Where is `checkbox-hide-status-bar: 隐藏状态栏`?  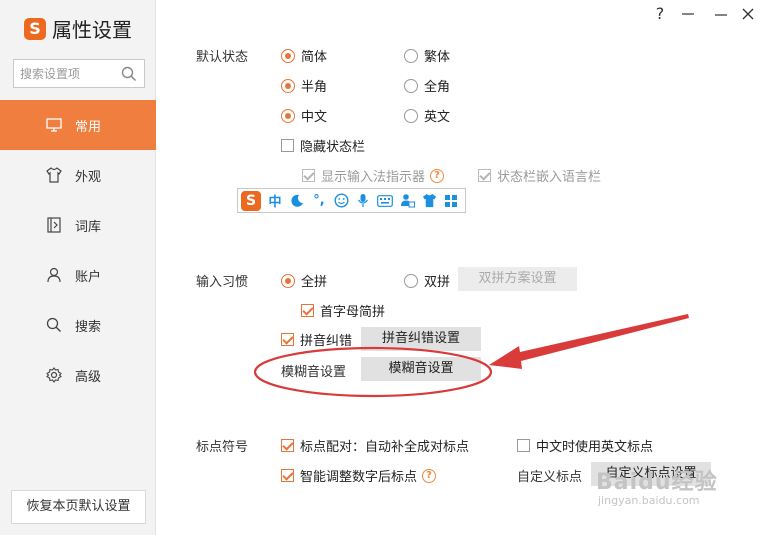 checkbox-hide-status-bar: 隐藏状态栏 is located at coordinates (323, 145).